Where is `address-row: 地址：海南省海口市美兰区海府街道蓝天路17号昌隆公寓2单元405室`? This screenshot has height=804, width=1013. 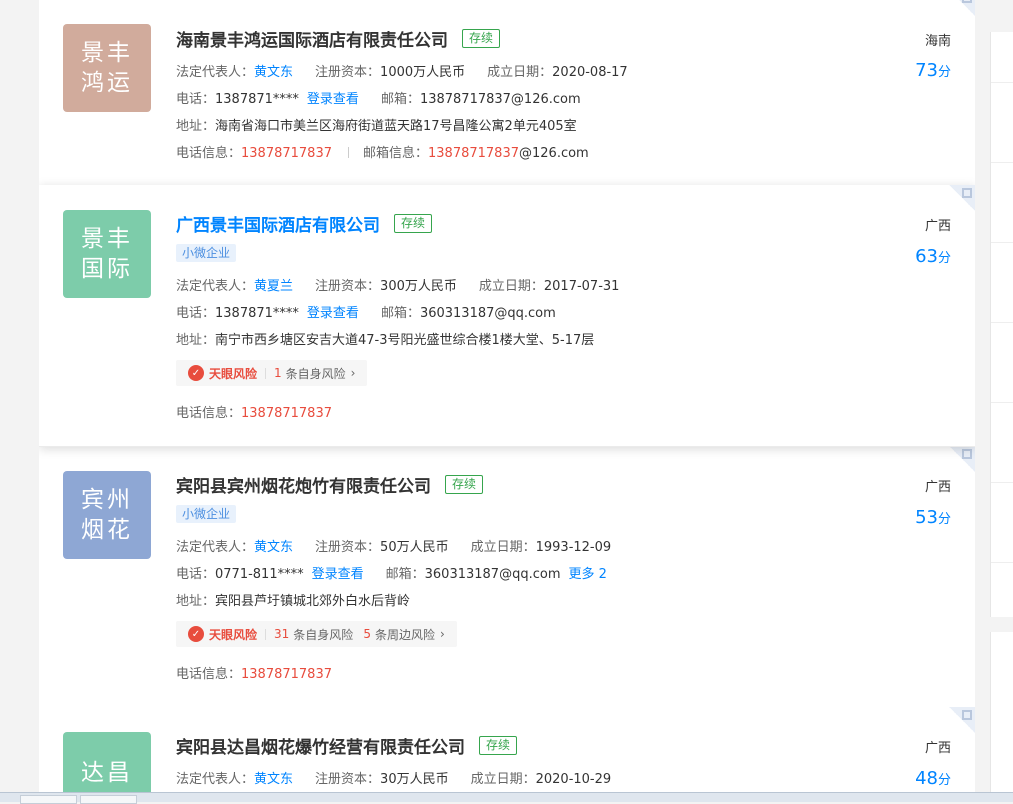 address-row: 地址：海南省海口市美兰区海府街道蓝天路17号昌隆公寓2单元405室 is located at coordinates (376, 126).